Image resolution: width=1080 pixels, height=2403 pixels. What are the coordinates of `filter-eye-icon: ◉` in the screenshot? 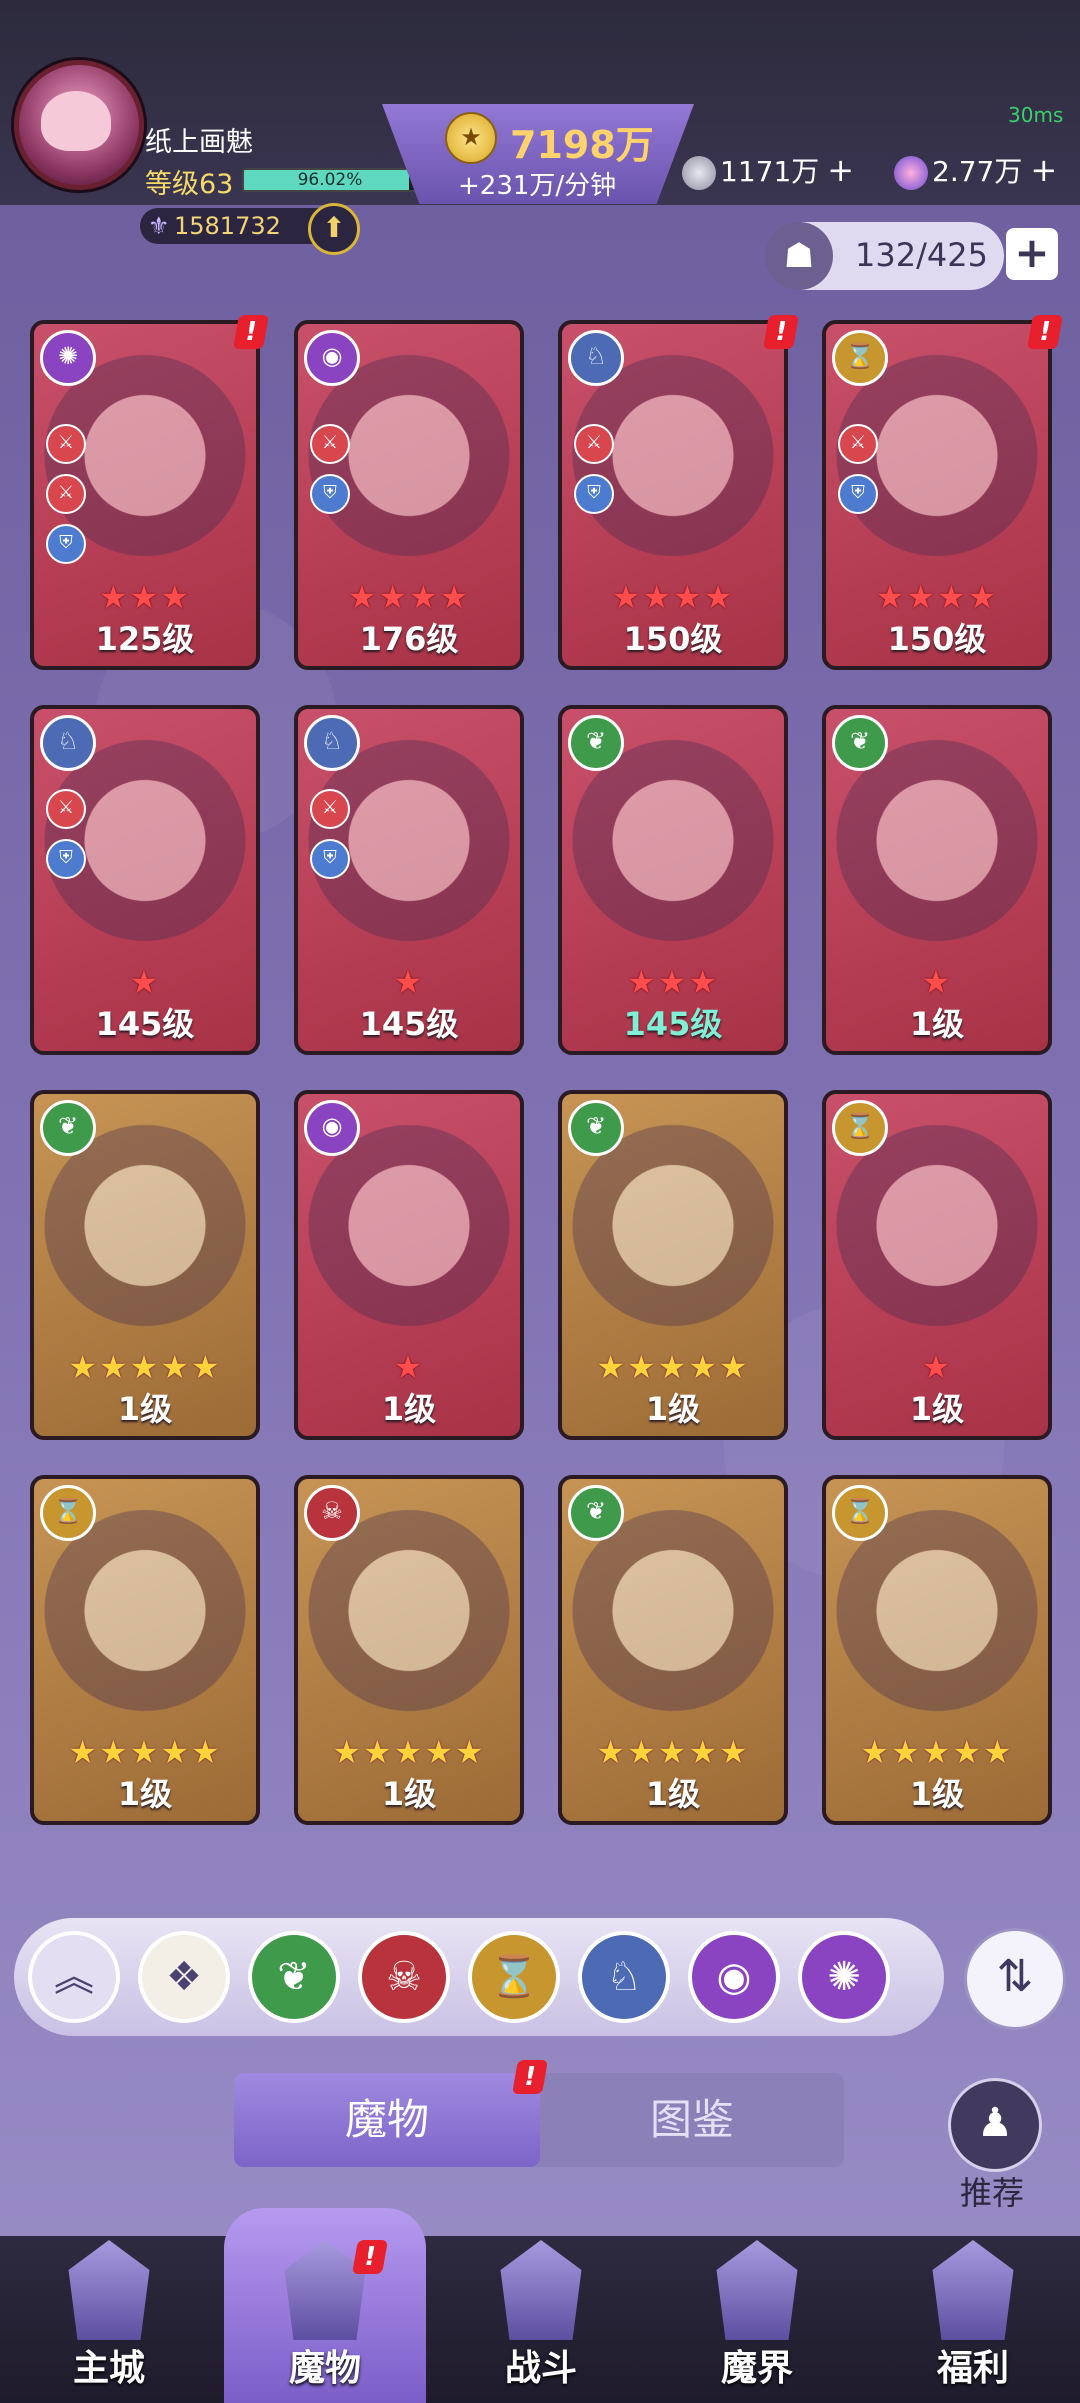 It's located at (734, 1977).